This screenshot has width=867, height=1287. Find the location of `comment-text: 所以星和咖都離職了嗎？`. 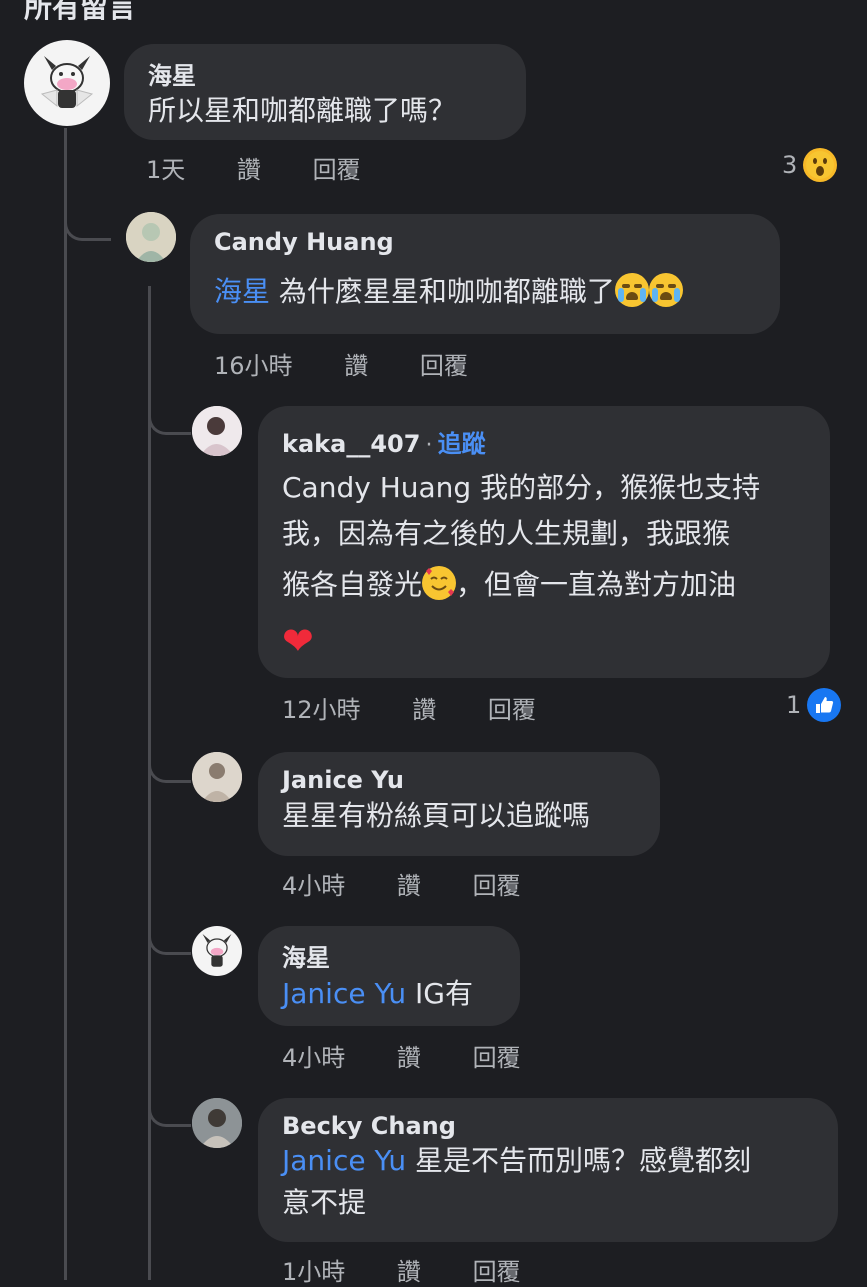

comment-text: 所以星和咖都離職了嗎？ is located at coordinates (302, 110).